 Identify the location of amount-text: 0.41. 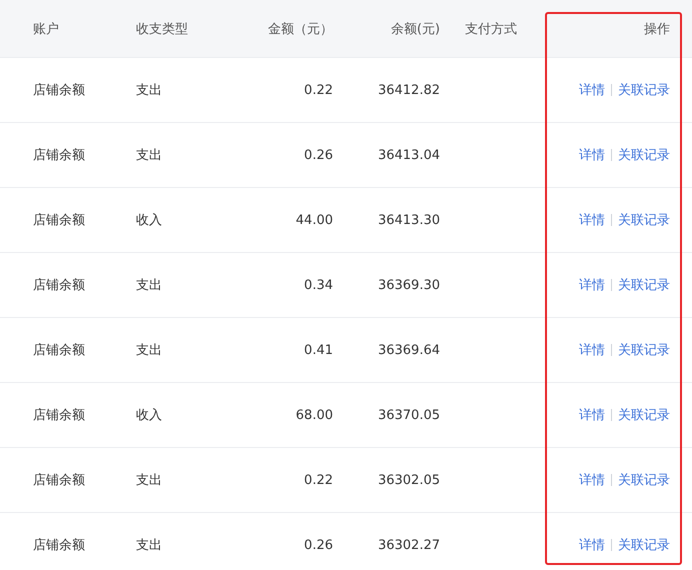
(318, 350).